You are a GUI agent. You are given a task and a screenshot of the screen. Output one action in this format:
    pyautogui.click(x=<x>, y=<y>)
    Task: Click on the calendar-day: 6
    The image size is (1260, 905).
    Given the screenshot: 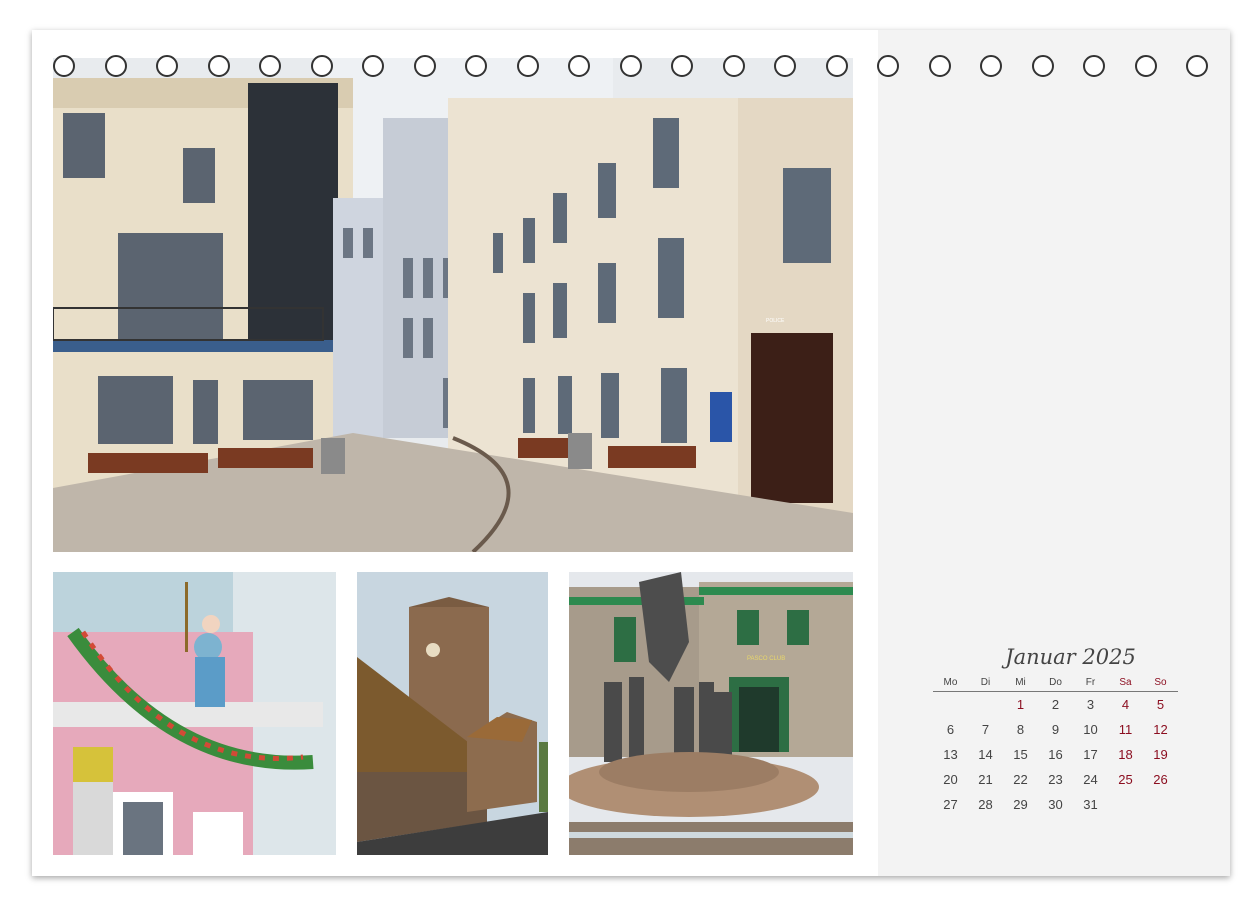 What is the action you would take?
    pyautogui.click(x=950, y=729)
    